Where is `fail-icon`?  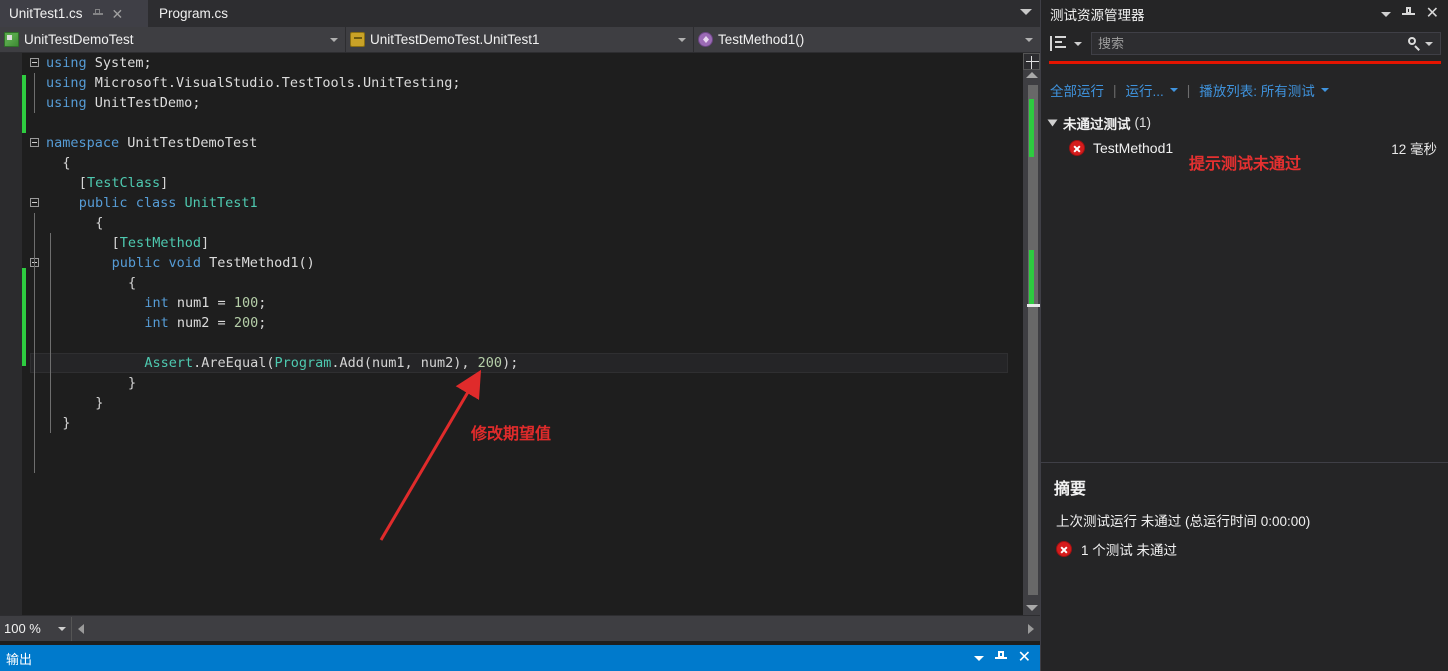 fail-icon is located at coordinates (1064, 549).